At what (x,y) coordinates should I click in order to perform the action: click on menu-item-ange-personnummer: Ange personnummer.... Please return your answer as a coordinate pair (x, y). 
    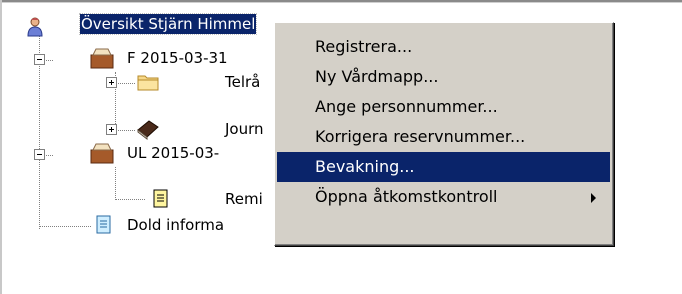
    Looking at the image, I should click on (443, 107).